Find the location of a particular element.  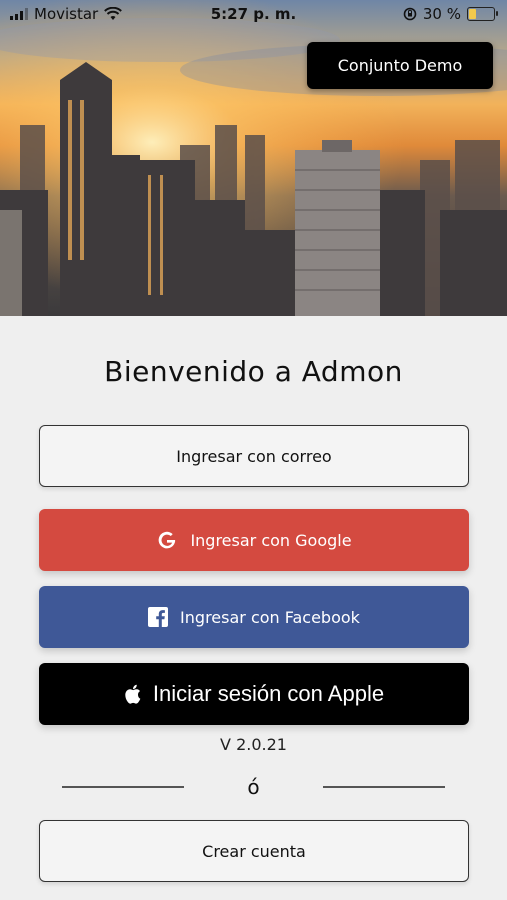

google-icon is located at coordinates (167, 540).